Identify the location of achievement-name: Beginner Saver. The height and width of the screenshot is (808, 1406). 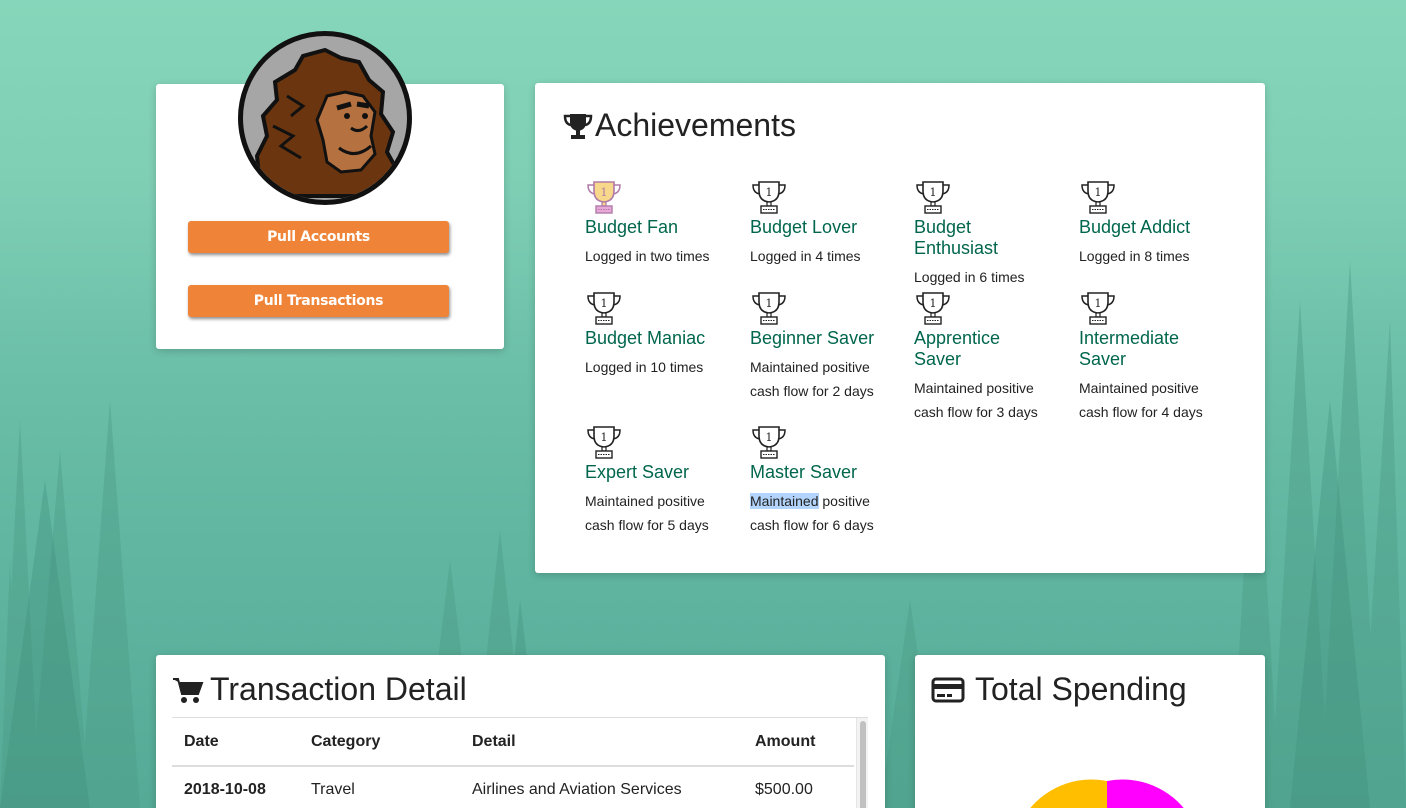
(812, 338).